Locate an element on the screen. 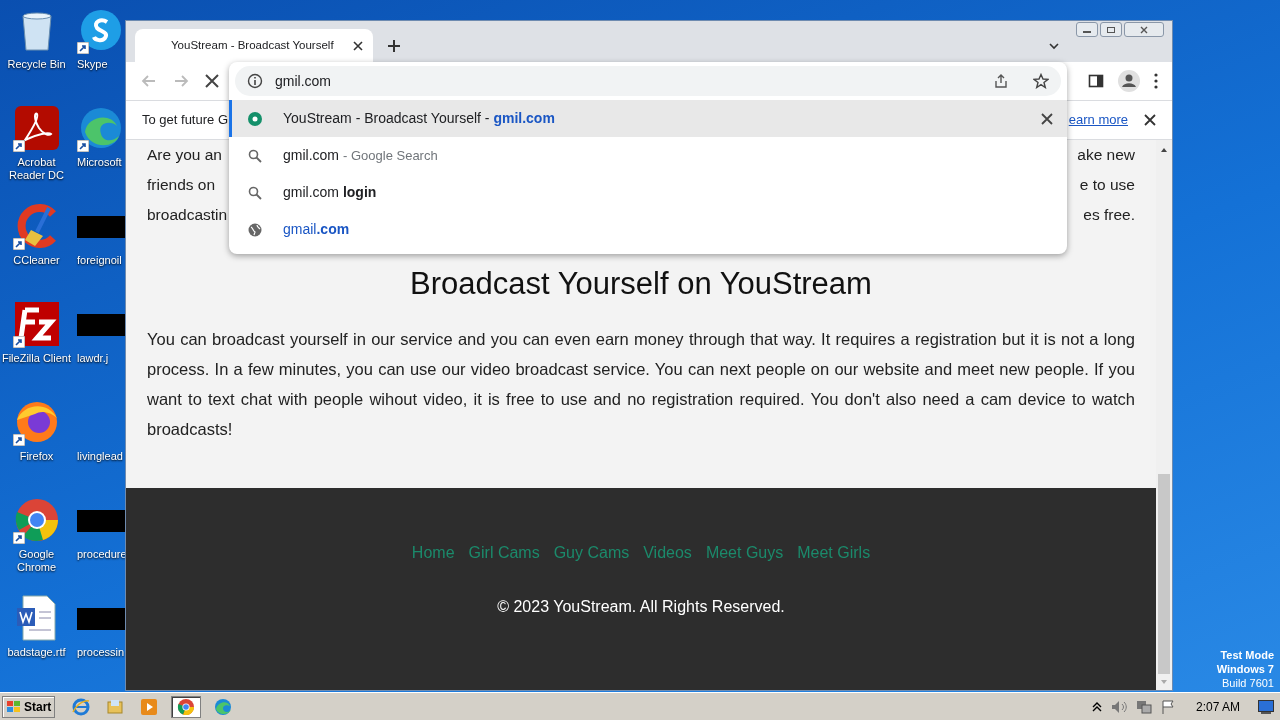 The image size is (1280, 720). footer-link: Home is located at coordinates (433, 553).